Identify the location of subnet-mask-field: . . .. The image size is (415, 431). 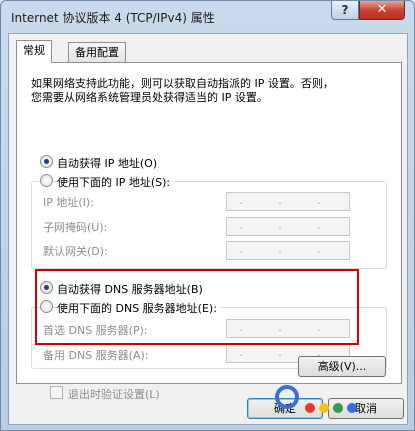
(288, 226).